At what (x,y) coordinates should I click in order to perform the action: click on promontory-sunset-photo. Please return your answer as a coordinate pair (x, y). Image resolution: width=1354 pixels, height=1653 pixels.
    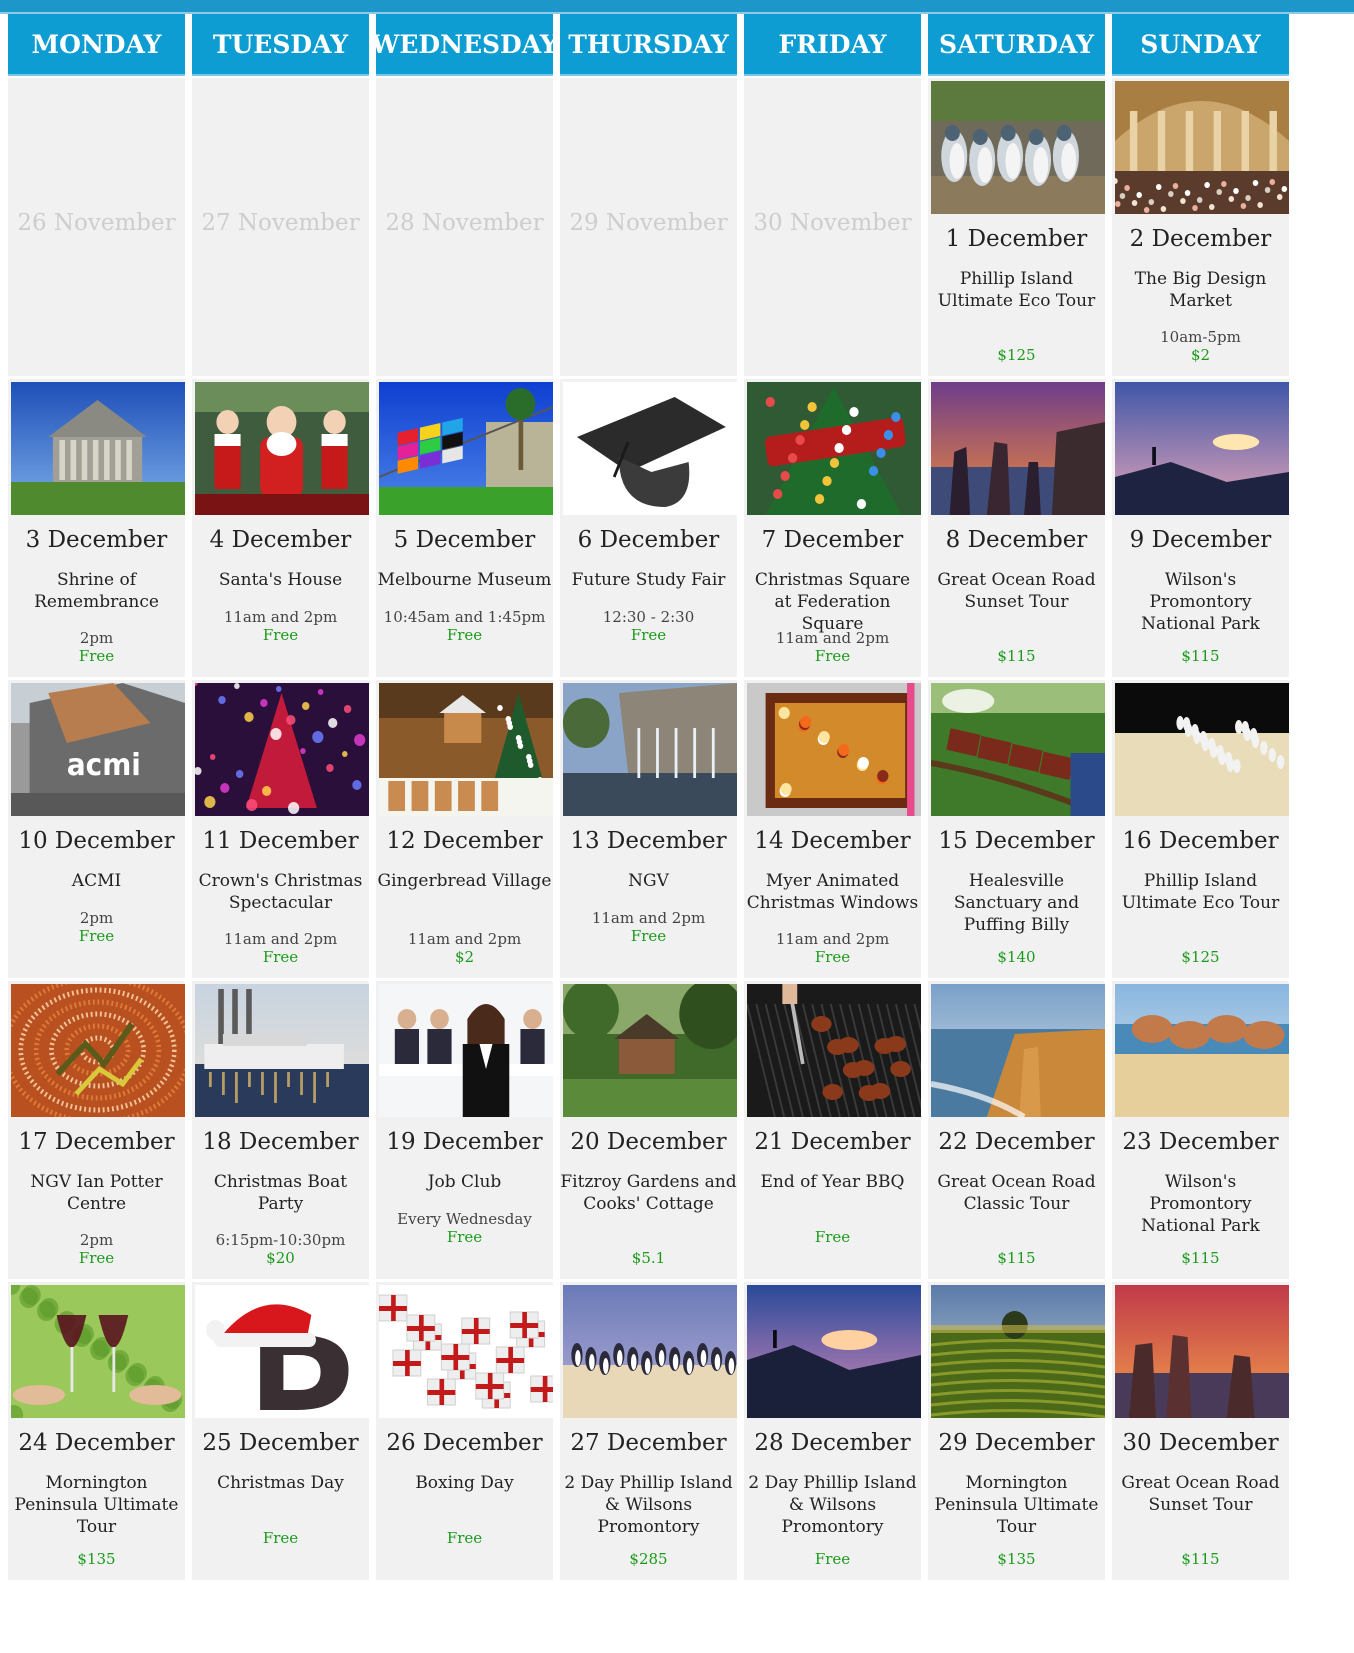
    Looking at the image, I should click on (1202, 448).